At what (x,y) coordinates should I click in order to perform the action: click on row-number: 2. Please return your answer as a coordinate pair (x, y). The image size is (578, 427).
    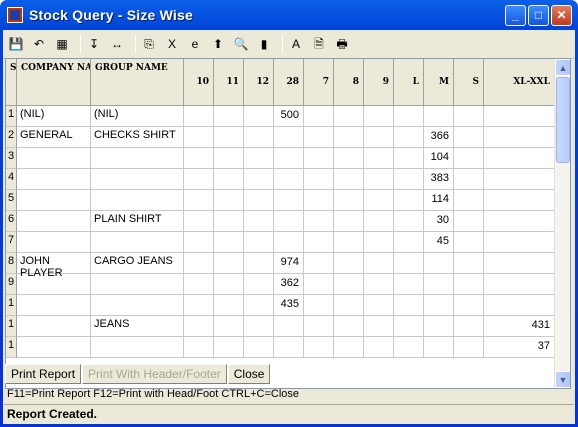
    Looking at the image, I should click on (11, 137).